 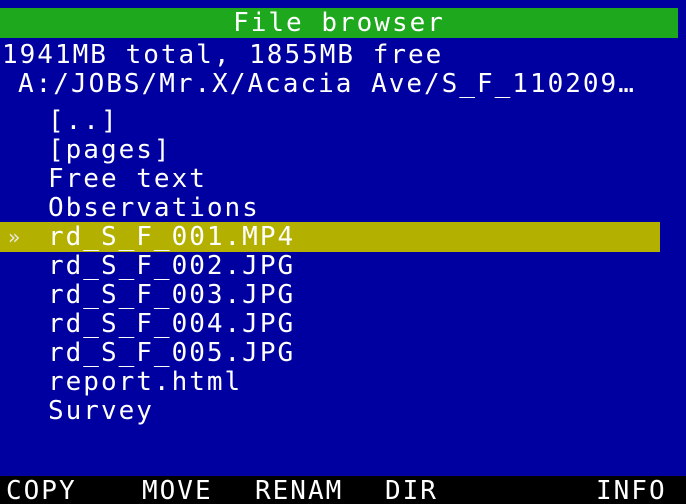 I want to click on file-name: Free text, so click(x=127, y=179).